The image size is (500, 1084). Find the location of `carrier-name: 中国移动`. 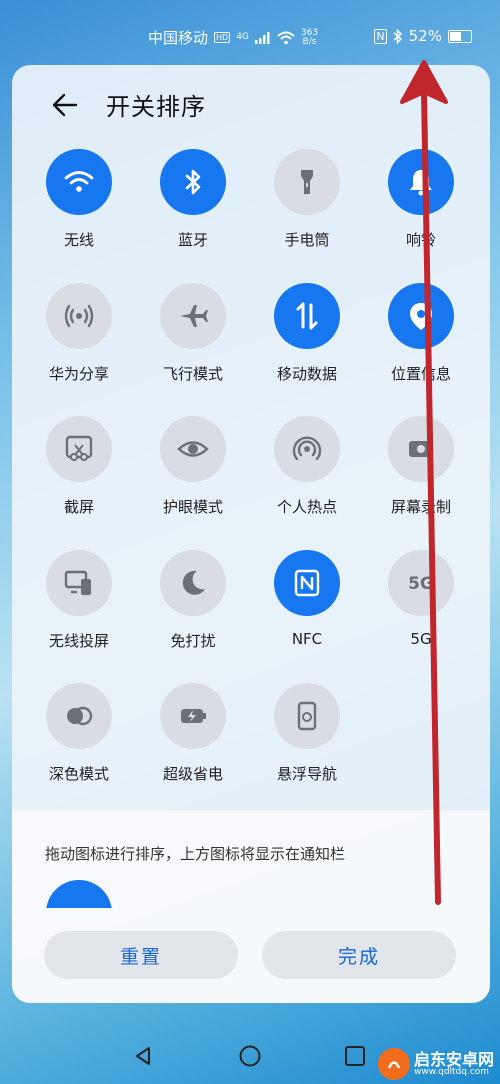

carrier-name: 中国移动 is located at coordinates (178, 38).